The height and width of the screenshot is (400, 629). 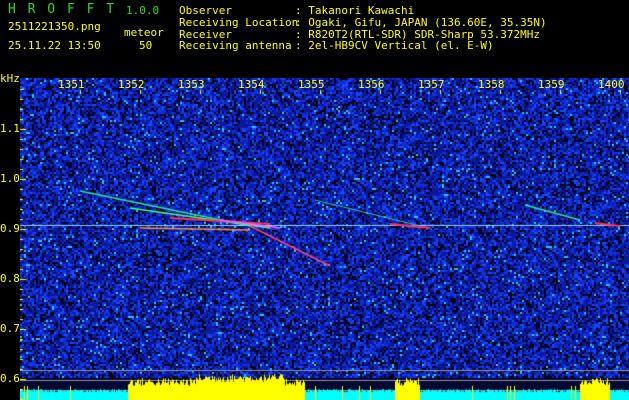 What do you see at coordinates (251, 84) in the screenshot?
I see `x-tick-label: 1354` at bounding box center [251, 84].